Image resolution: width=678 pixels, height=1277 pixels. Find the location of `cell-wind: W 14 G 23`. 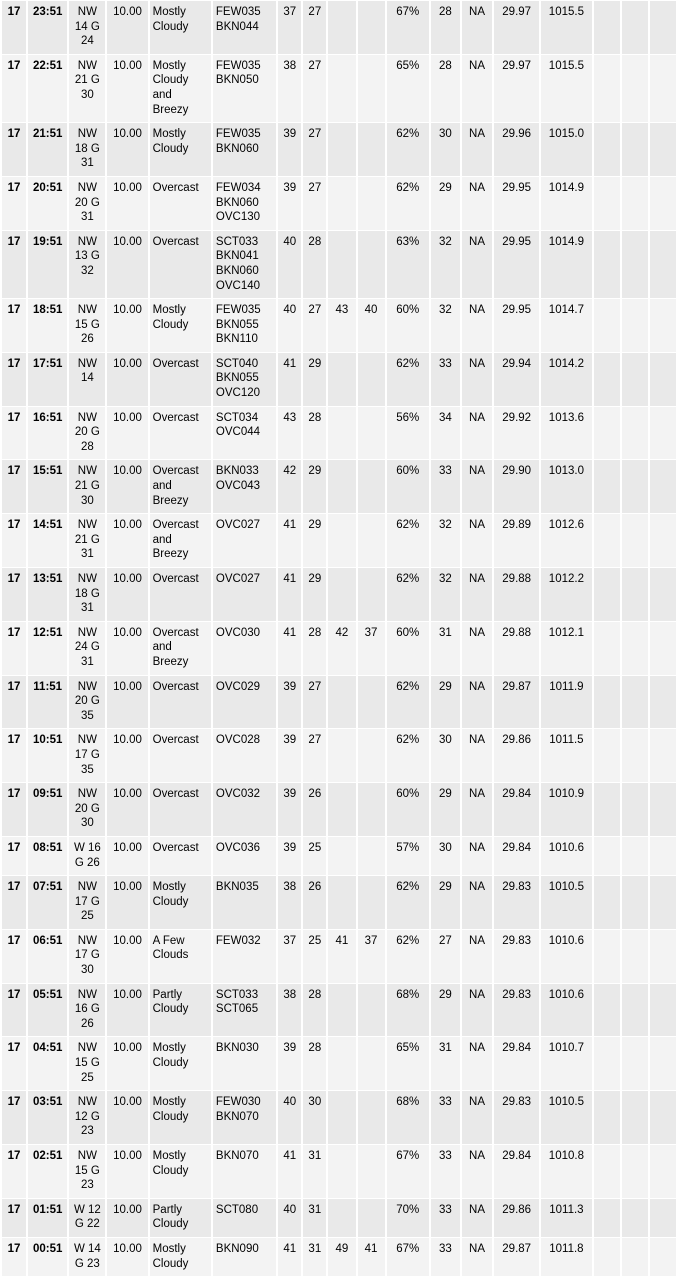

cell-wind: W 14 G 23 is located at coordinates (87, 1257).